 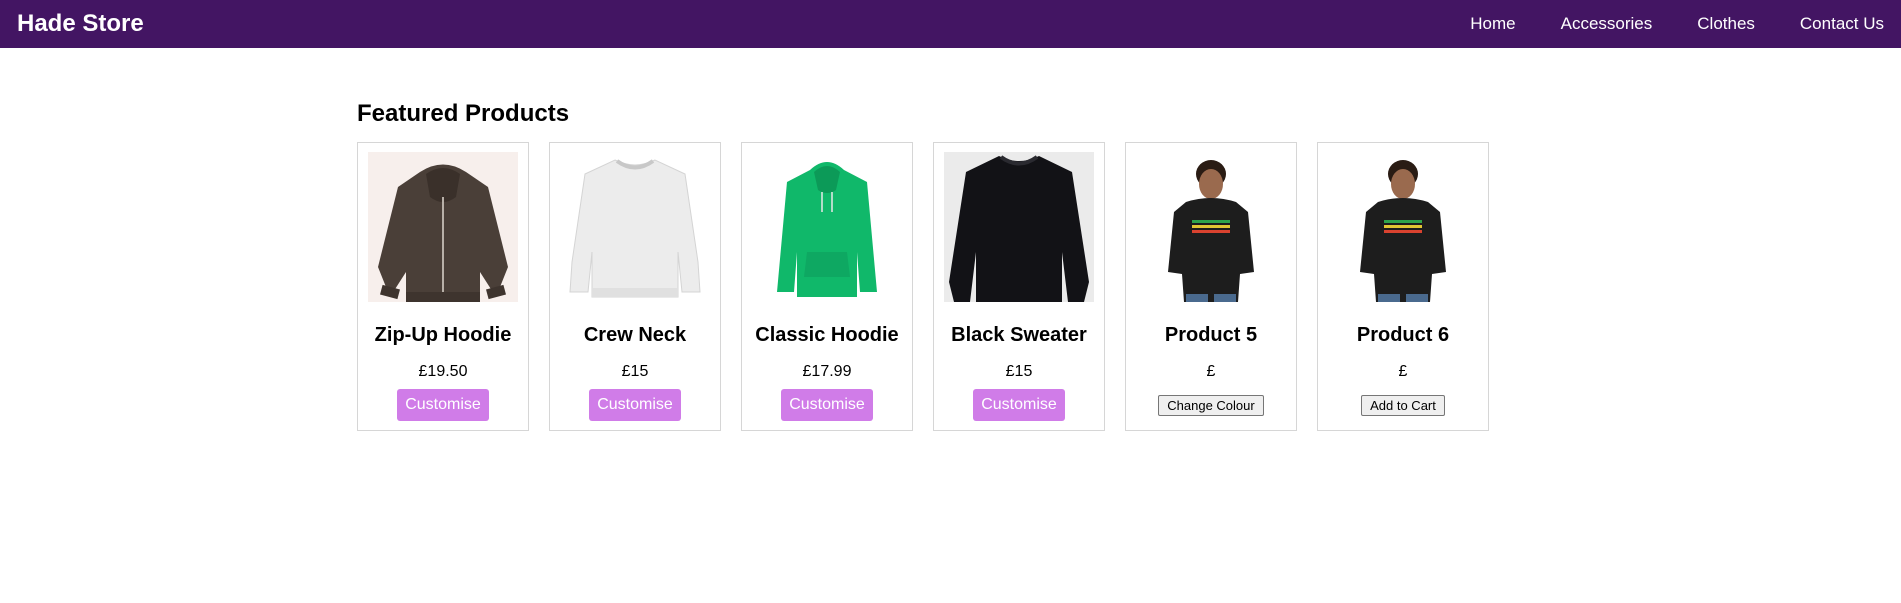 I want to click on nav-links: Home Accessories Clothes Contact Us, so click(x=1654, y=24).